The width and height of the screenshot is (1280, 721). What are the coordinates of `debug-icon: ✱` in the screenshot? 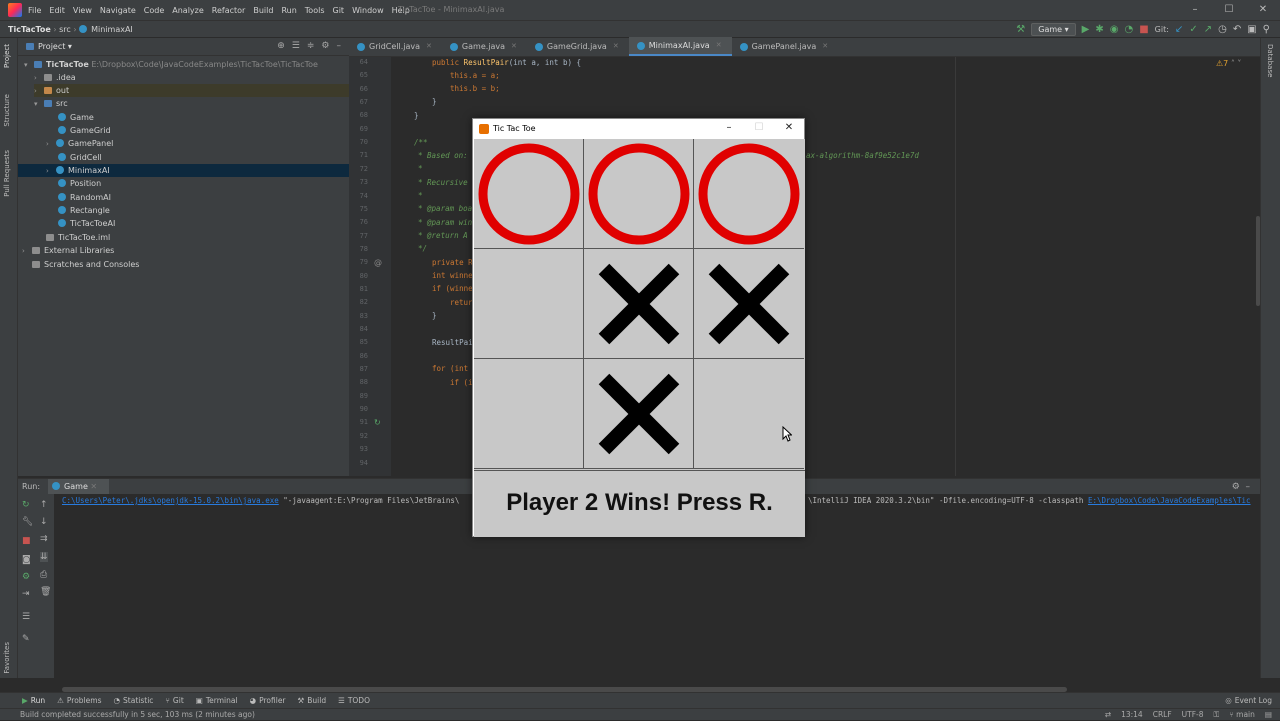 It's located at (1099, 29).